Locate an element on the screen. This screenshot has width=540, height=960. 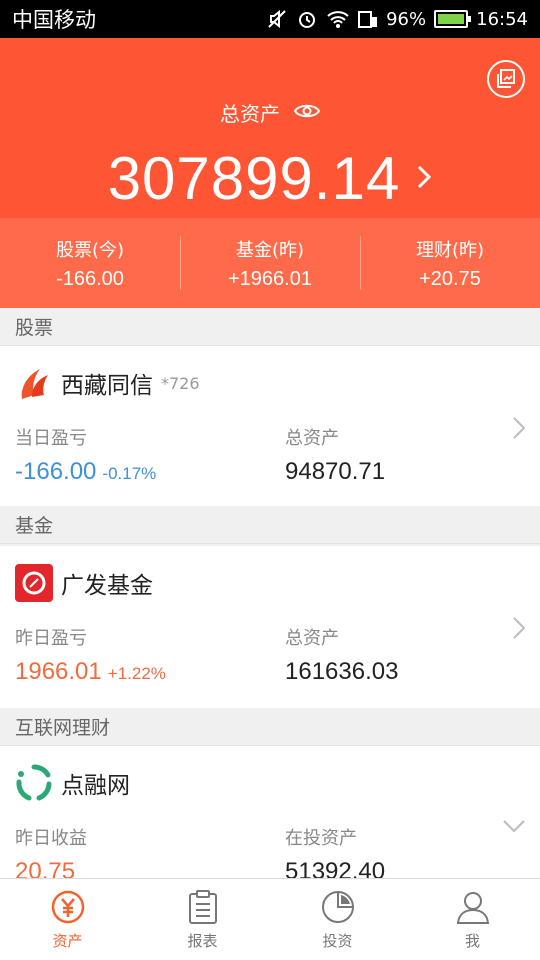
metric-value: 51392.40 is located at coordinates (335, 868).